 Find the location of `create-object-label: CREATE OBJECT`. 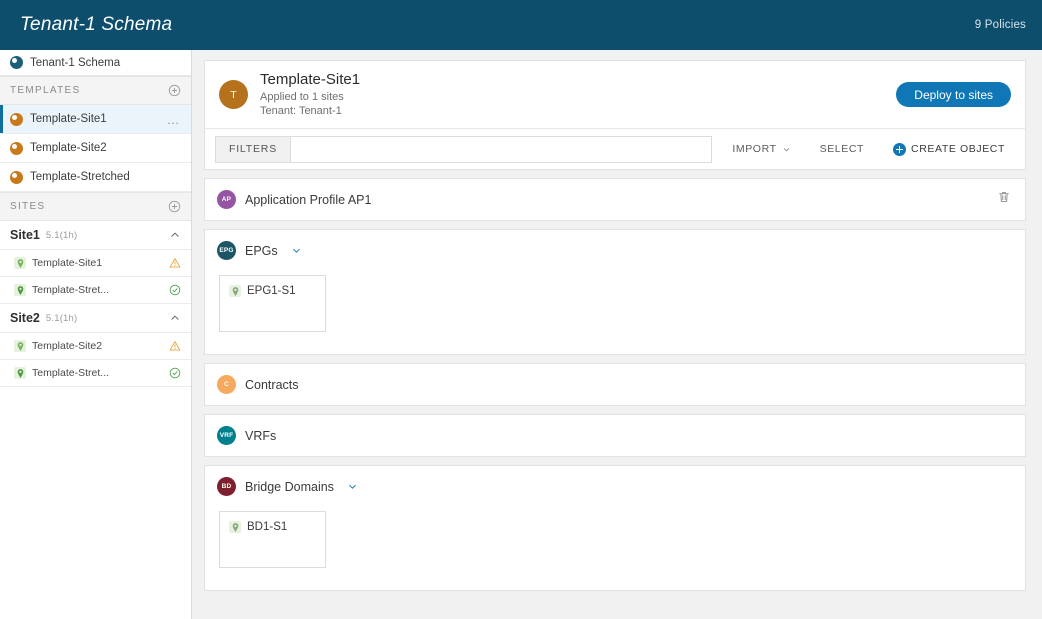

create-object-label: CREATE OBJECT is located at coordinates (958, 149).